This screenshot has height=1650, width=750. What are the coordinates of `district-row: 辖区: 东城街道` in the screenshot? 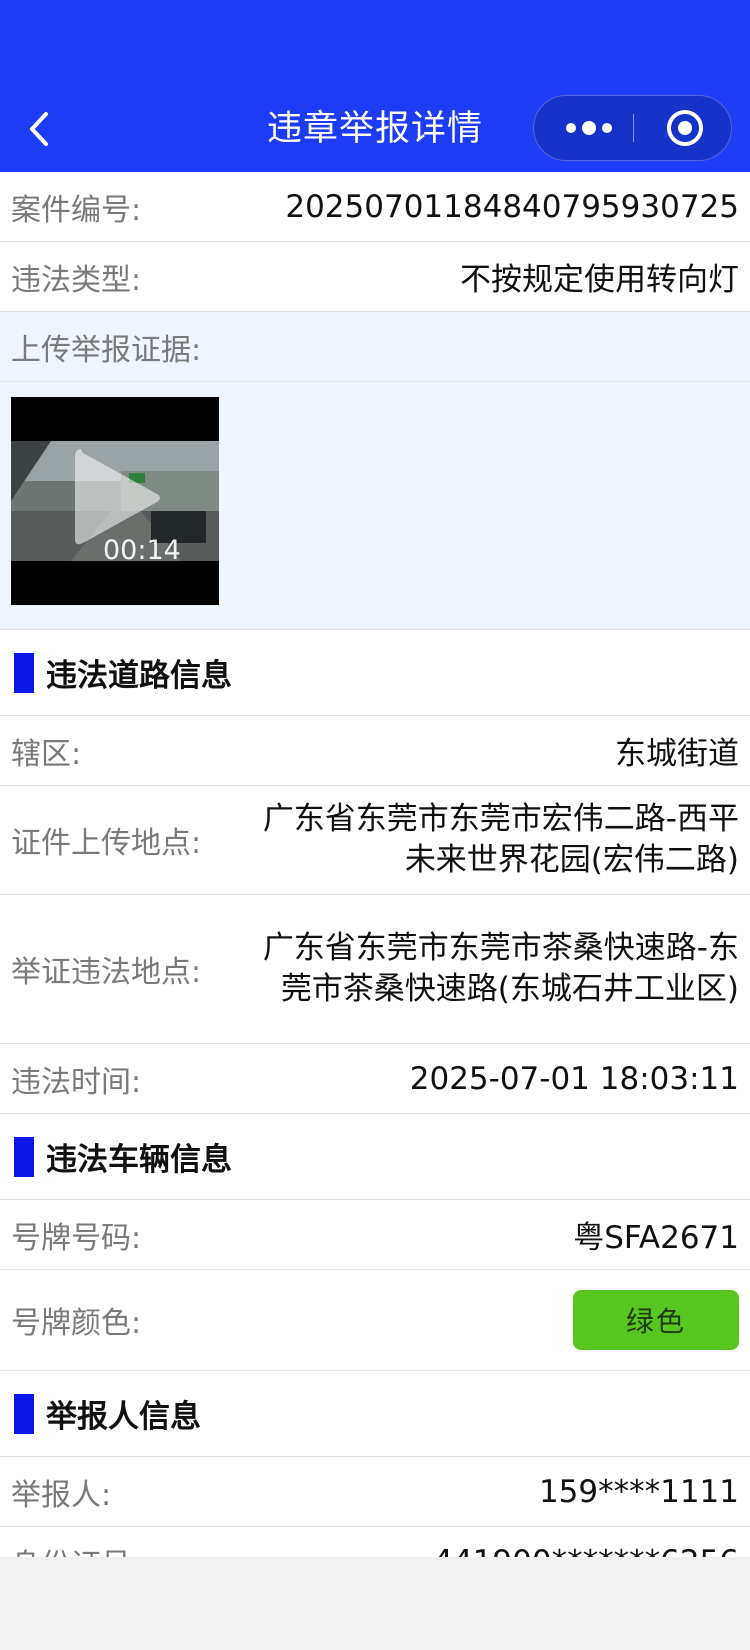 It's located at (375, 751).